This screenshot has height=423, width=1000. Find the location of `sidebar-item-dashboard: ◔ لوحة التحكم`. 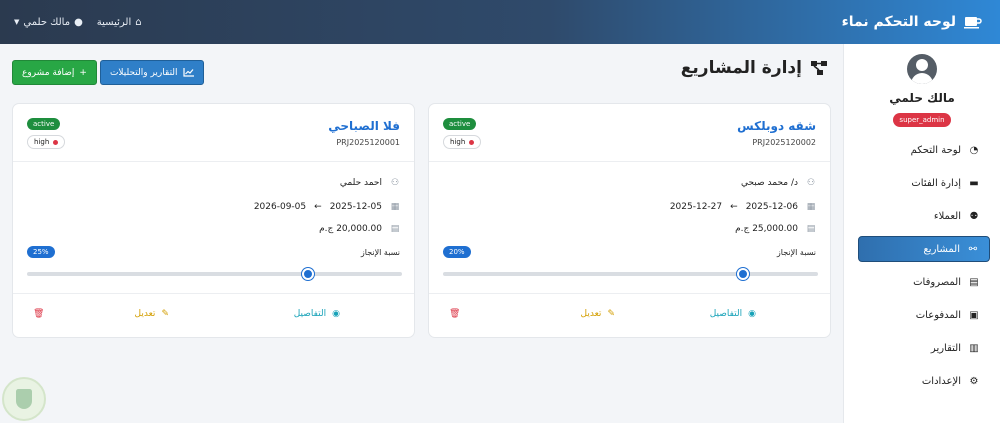

sidebar-item-dashboard: ◔ لوحة التحكم is located at coordinates (924, 150).